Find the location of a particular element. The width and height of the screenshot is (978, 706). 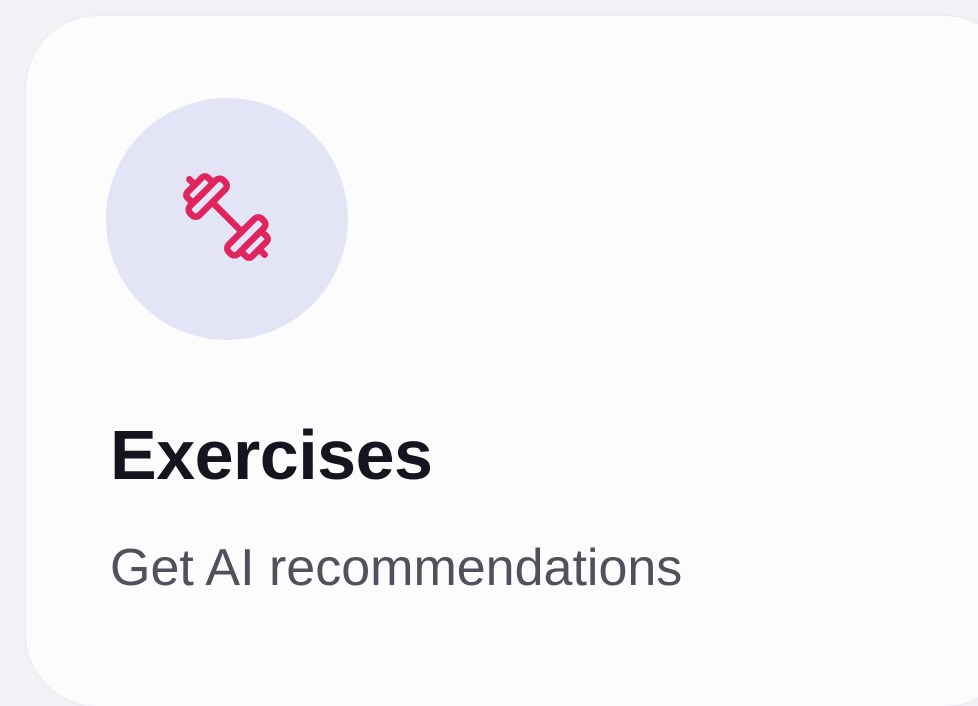

icon-badge is located at coordinates (227, 219).